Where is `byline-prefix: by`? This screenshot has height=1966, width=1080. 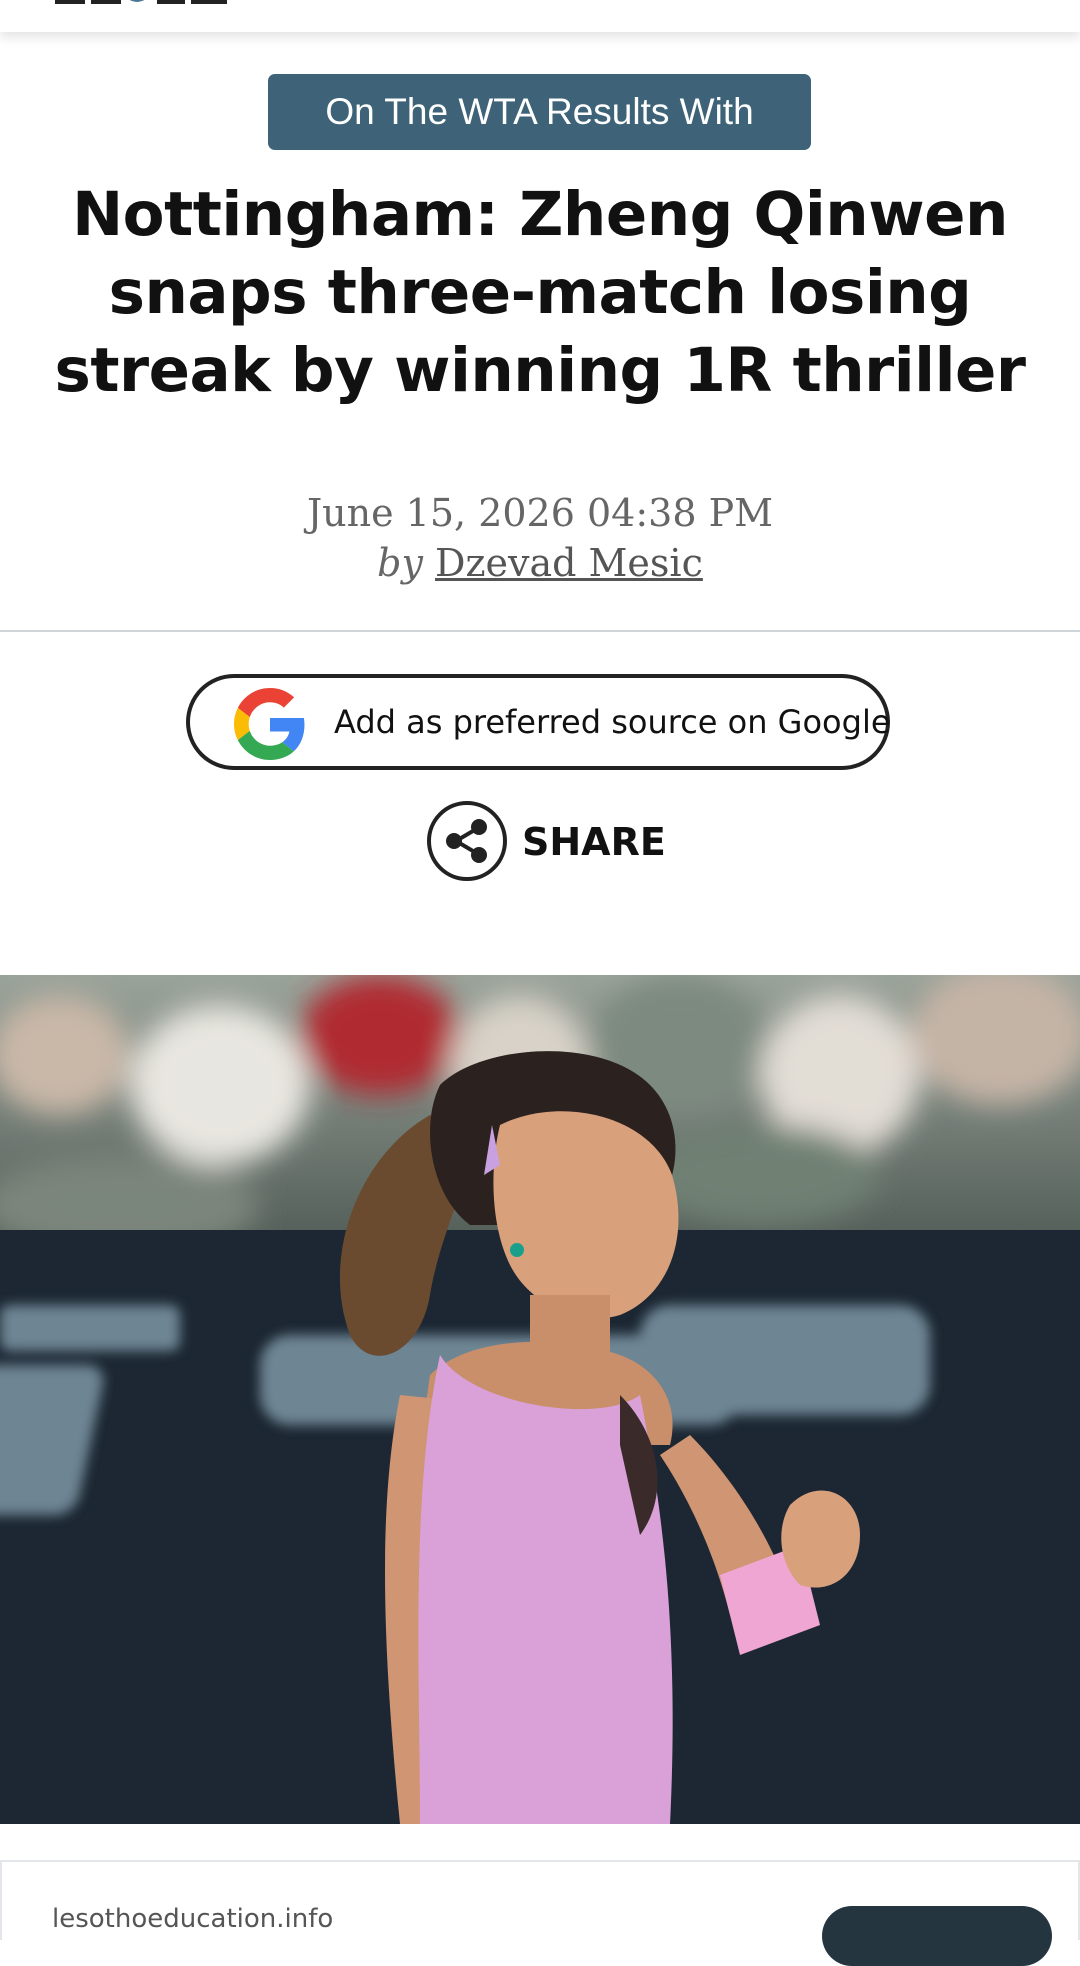
byline-prefix: by is located at coordinates (400, 563).